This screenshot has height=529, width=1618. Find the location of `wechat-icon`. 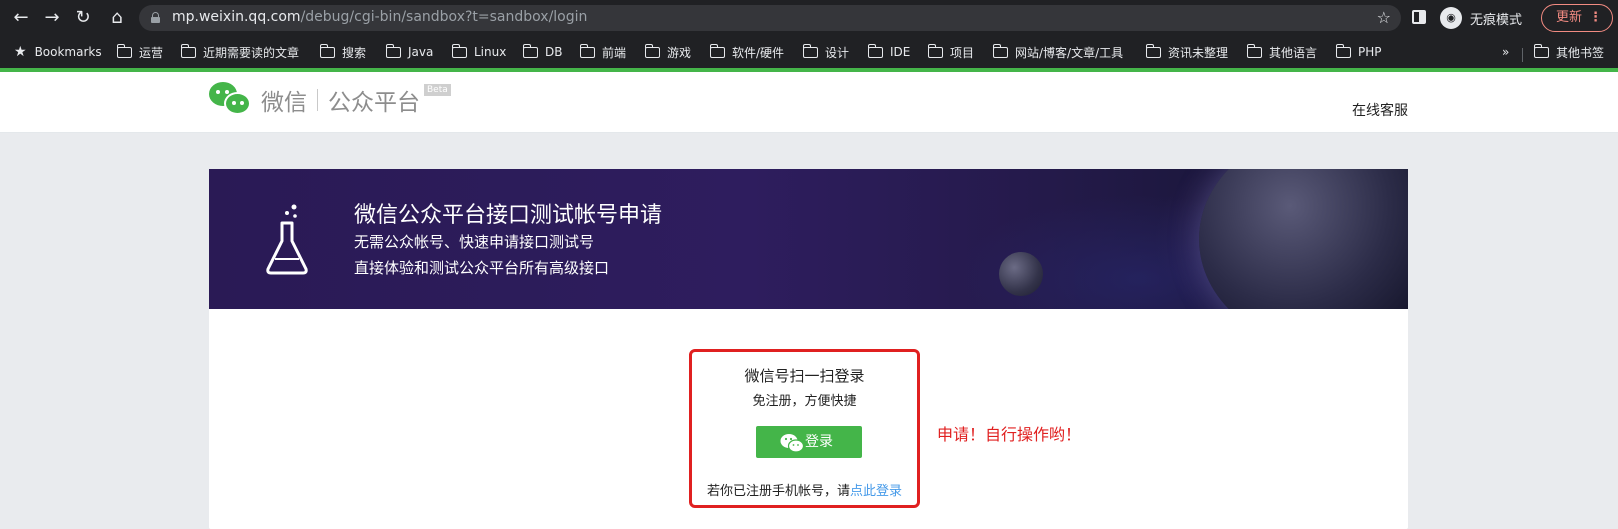

wechat-icon is located at coordinates (792, 443).